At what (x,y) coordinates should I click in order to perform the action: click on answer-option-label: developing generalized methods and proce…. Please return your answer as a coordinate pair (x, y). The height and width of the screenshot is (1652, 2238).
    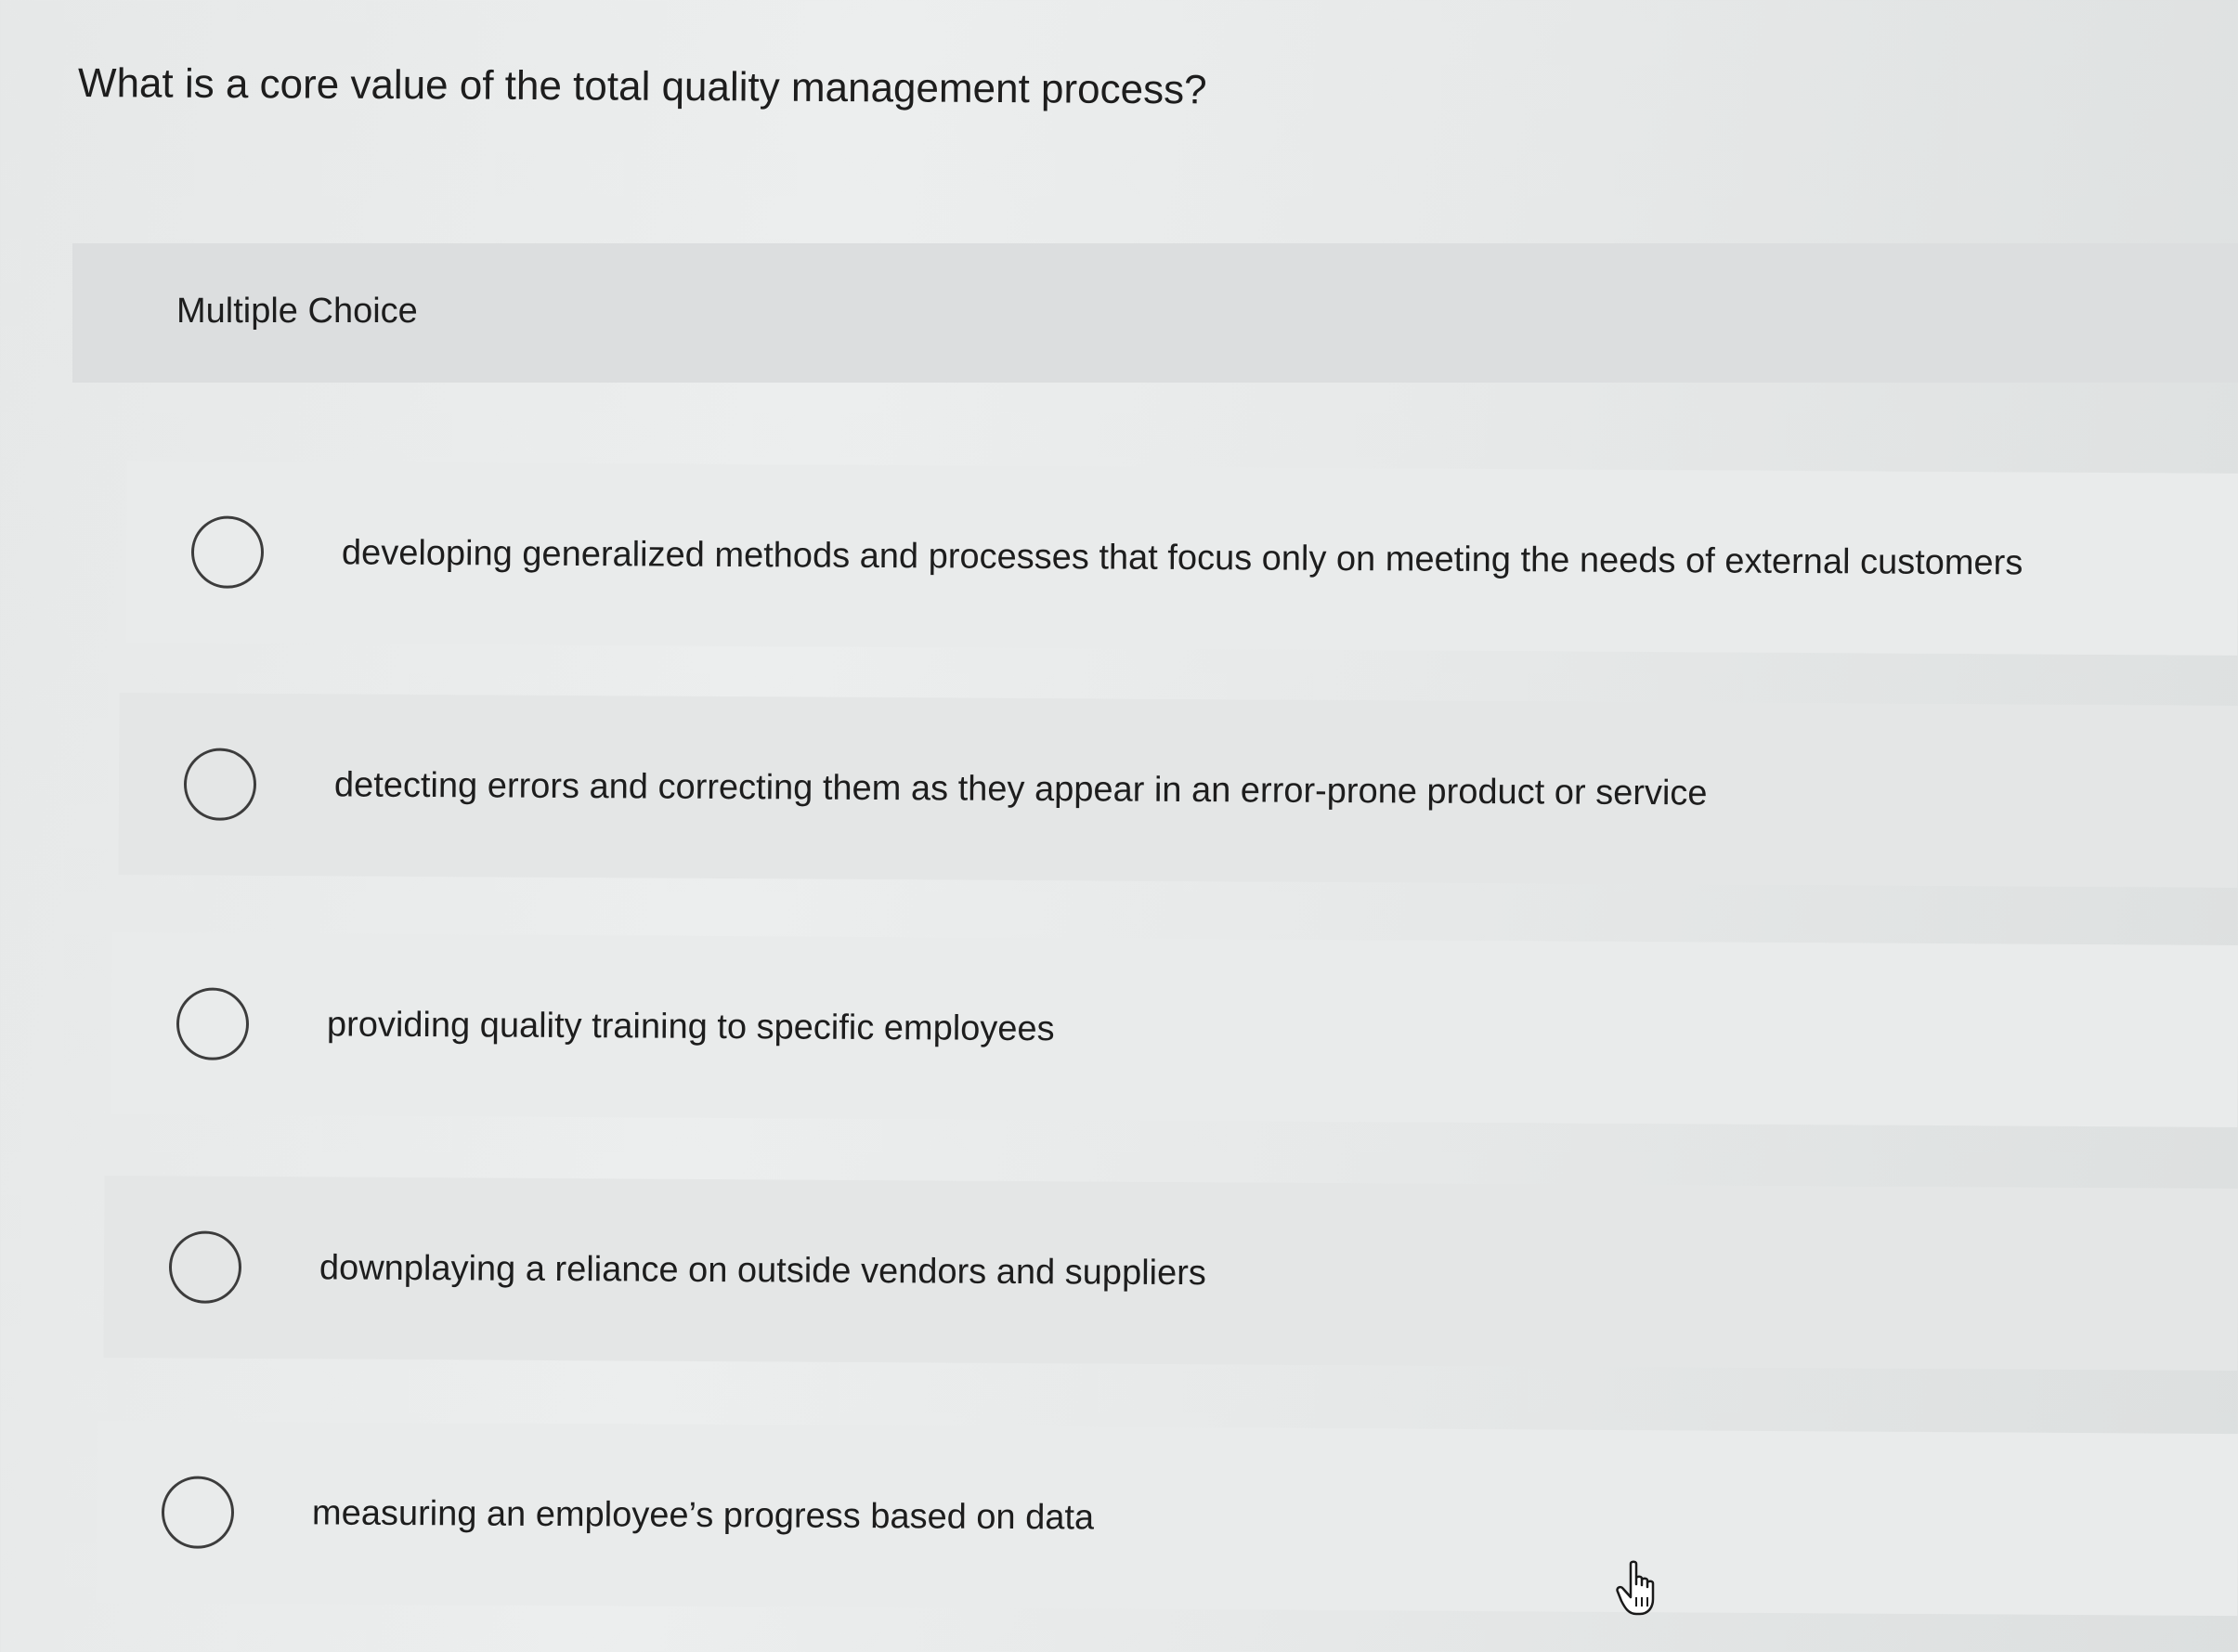
    Looking at the image, I should click on (1182, 558).